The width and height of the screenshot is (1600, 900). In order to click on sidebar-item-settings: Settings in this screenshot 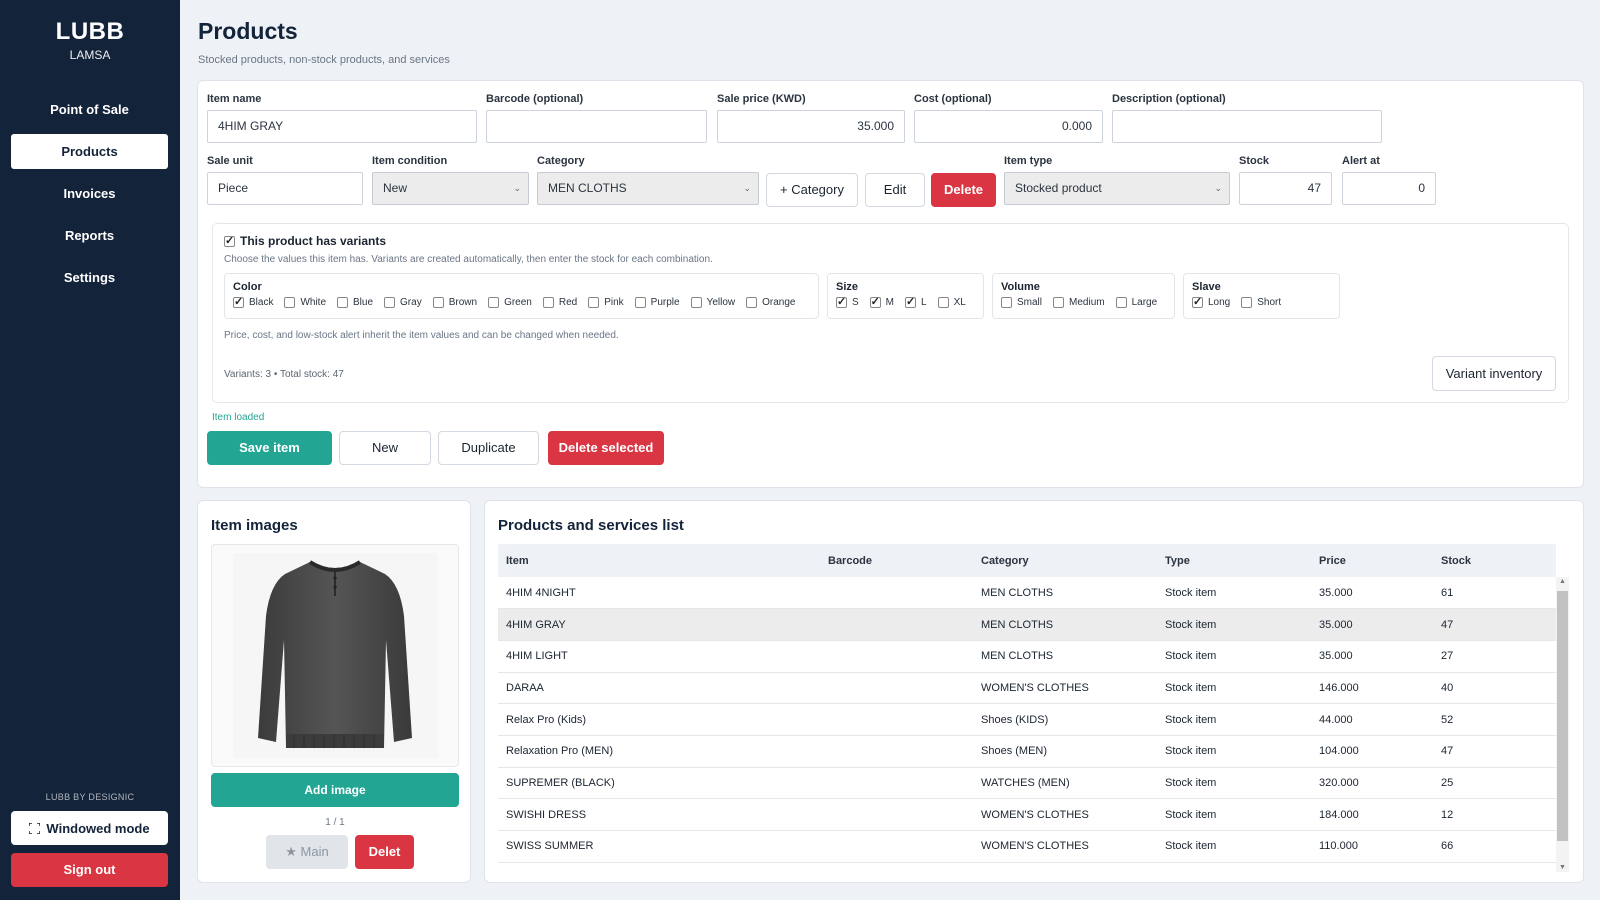, I will do `click(89, 277)`.